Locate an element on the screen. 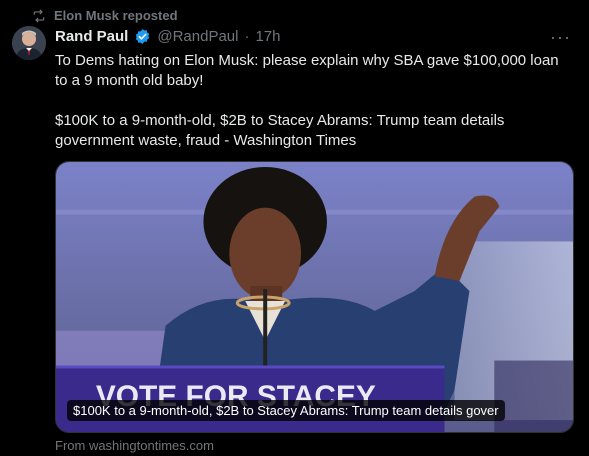 The image size is (589, 456). author-name: Rand Paul is located at coordinates (91, 36).